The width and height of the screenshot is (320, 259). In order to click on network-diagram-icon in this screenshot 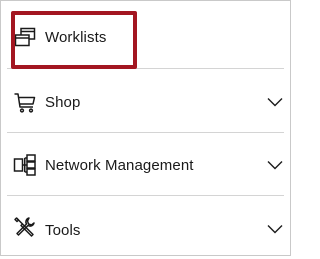, I will do `click(24, 165)`.